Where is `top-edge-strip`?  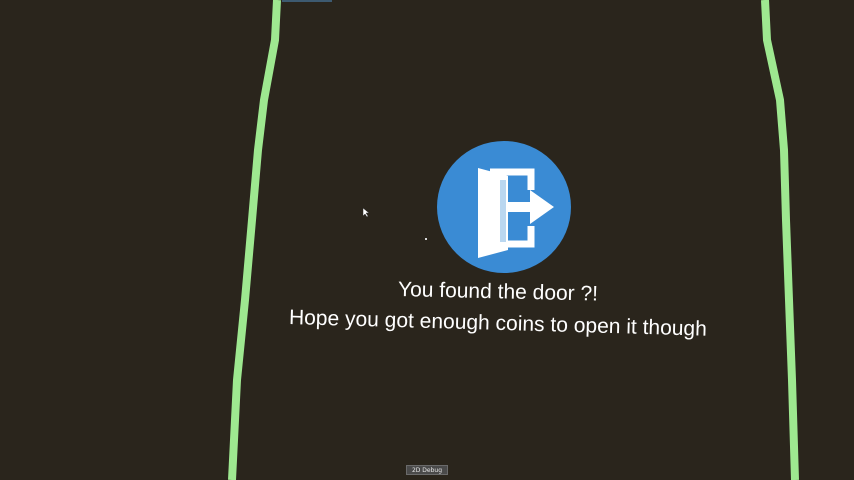 top-edge-strip is located at coordinates (307, 1).